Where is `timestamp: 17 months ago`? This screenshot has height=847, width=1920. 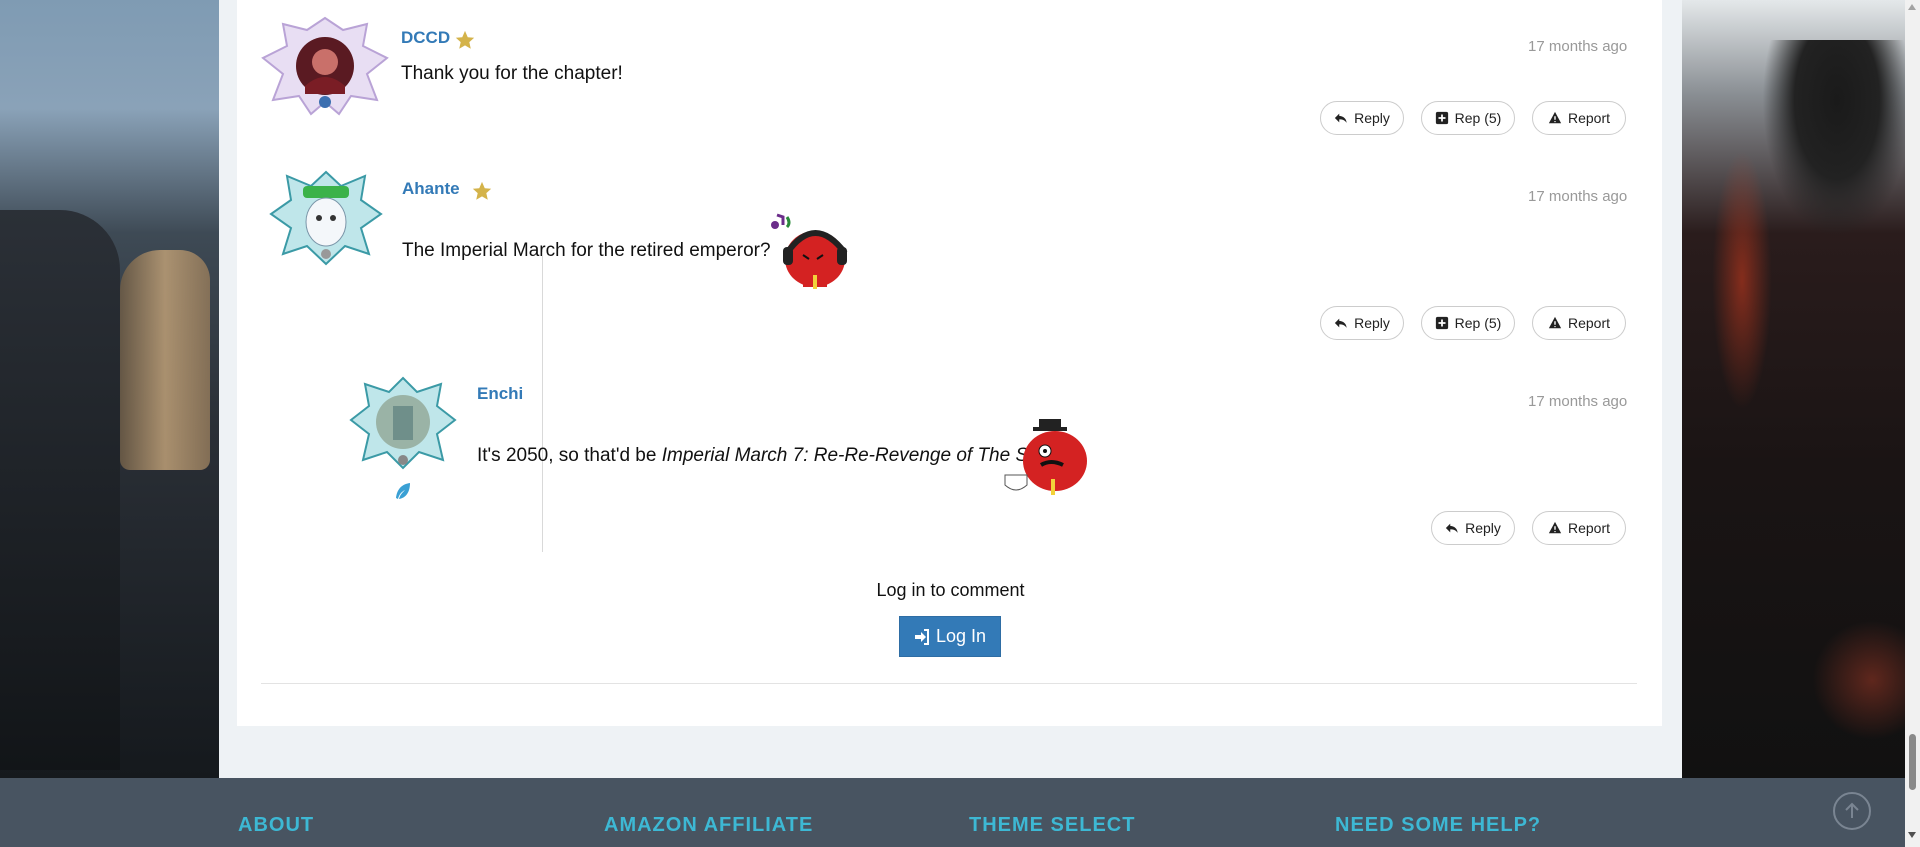
timestamp: 17 months ago is located at coordinates (1578, 401).